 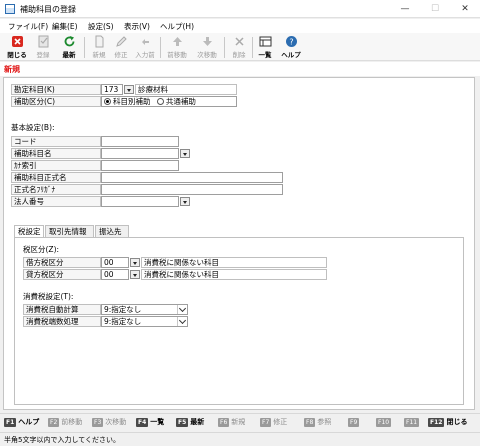 What do you see at coordinates (180, 101) in the screenshot?
I see `radio-kyotsu-label: 共通補助` at bounding box center [180, 101].